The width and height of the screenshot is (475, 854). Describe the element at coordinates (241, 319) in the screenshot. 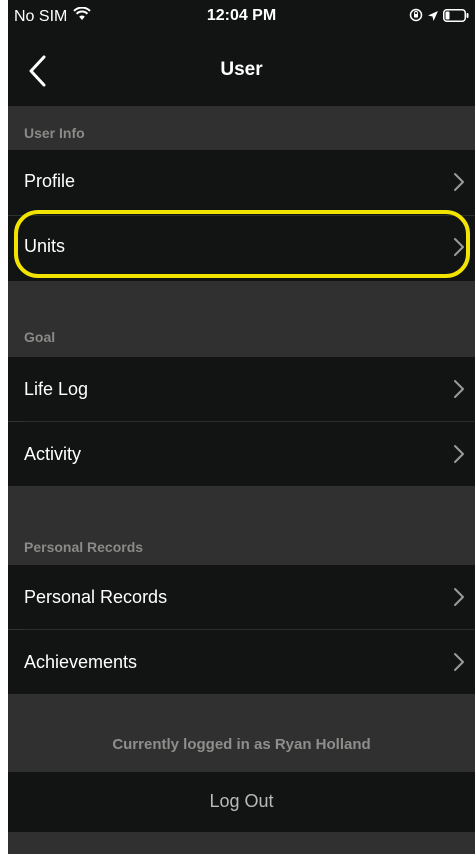

I see `section-header-goal: Goal` at that location.